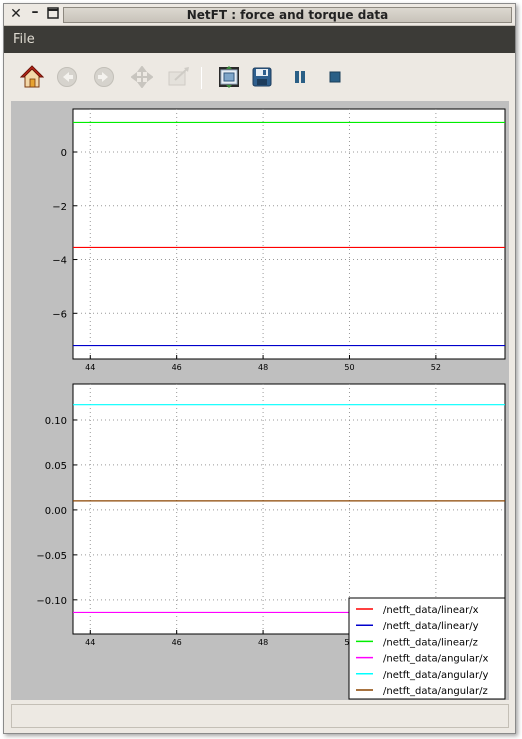 This screenshot has height=739, width=522. Describe the element at coordinates (260, 716) in the screenshot. I see `status-bar` at that location.